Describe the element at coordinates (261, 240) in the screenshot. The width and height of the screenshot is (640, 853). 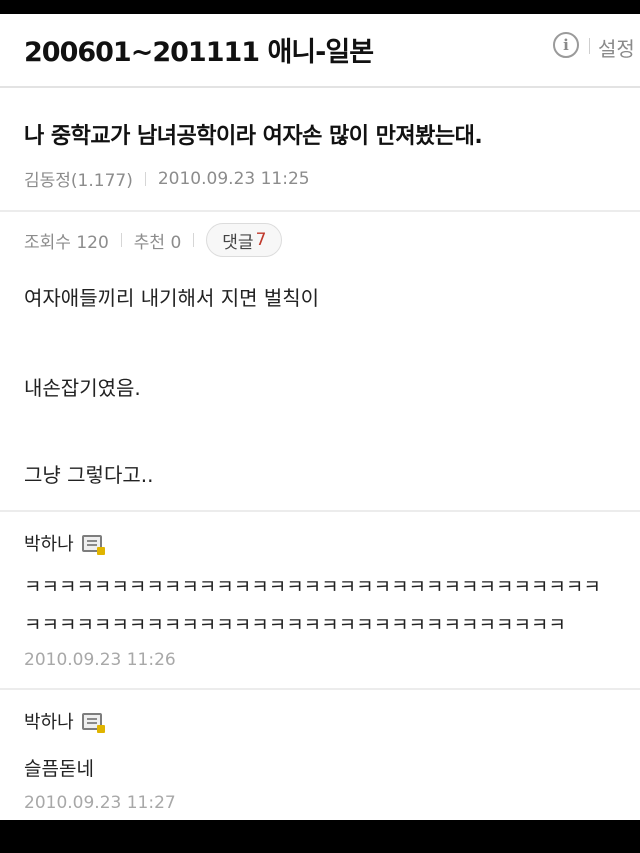
I see `comment-count: 7` at that location.